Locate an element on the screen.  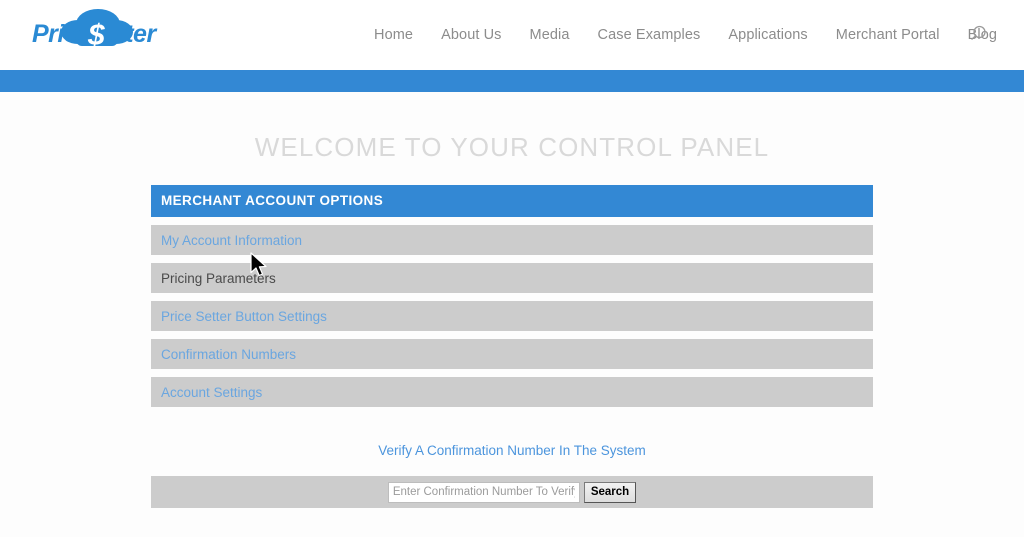
nav-item-home: Home is located at coordinates (393, 35).